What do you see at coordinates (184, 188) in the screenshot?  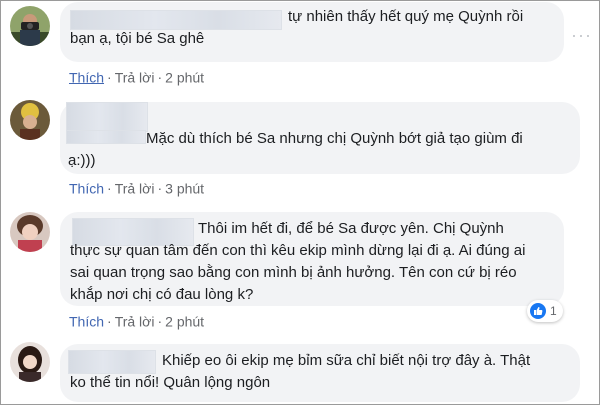 I see `comment-time: 3 phút` at bounding box center [184, 188].